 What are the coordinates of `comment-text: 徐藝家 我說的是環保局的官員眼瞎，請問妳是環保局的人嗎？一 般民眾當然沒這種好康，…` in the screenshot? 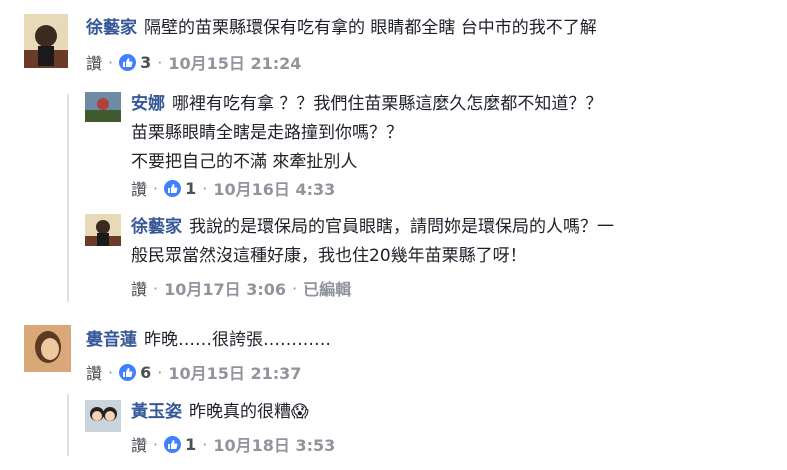 It's located at (451, 242).